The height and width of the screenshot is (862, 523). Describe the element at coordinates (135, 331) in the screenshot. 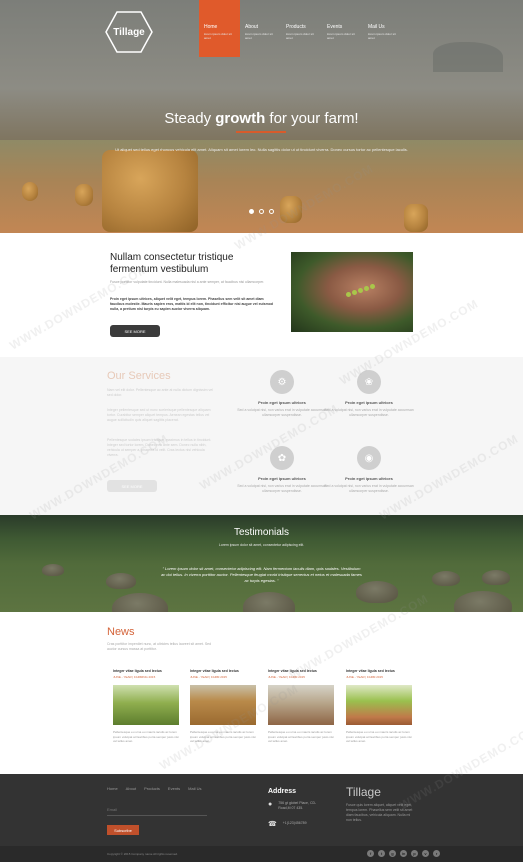

I see `intro-see-more-button: SEE MORE` at that location.